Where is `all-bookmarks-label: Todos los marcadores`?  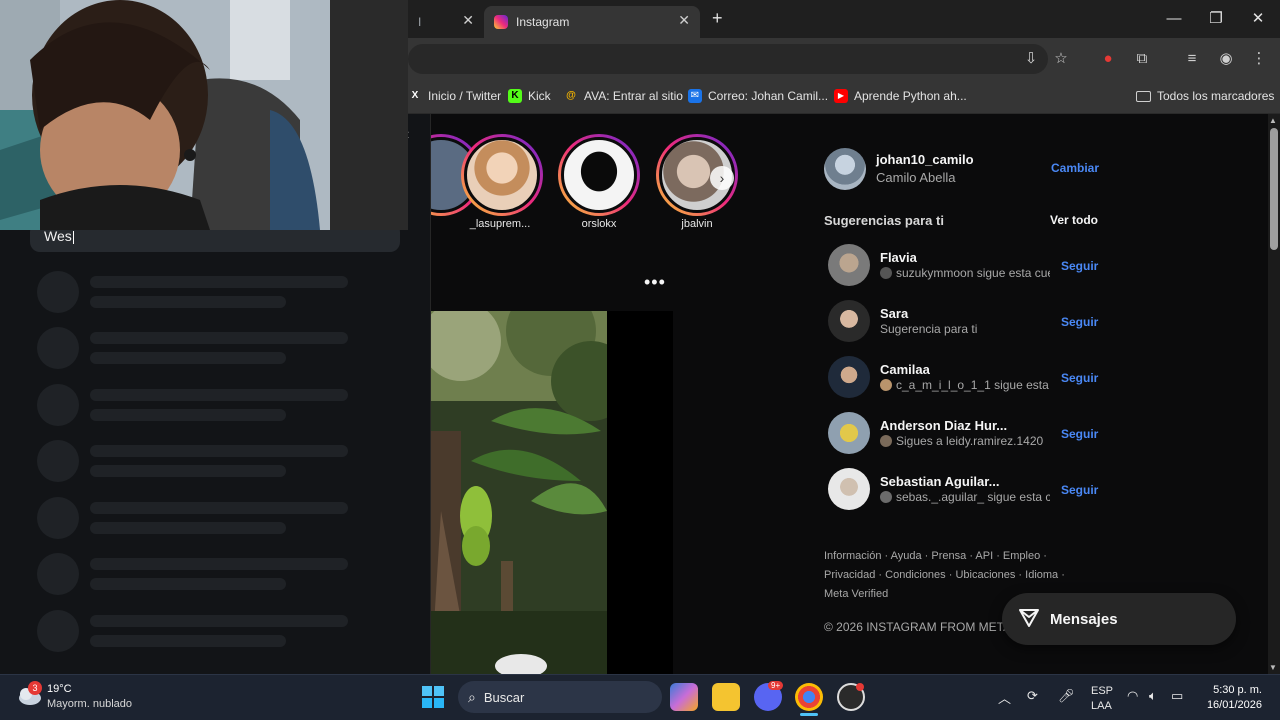 all-bookmarks-label: Todos los marcadores is located at coordinates (1216, 96).